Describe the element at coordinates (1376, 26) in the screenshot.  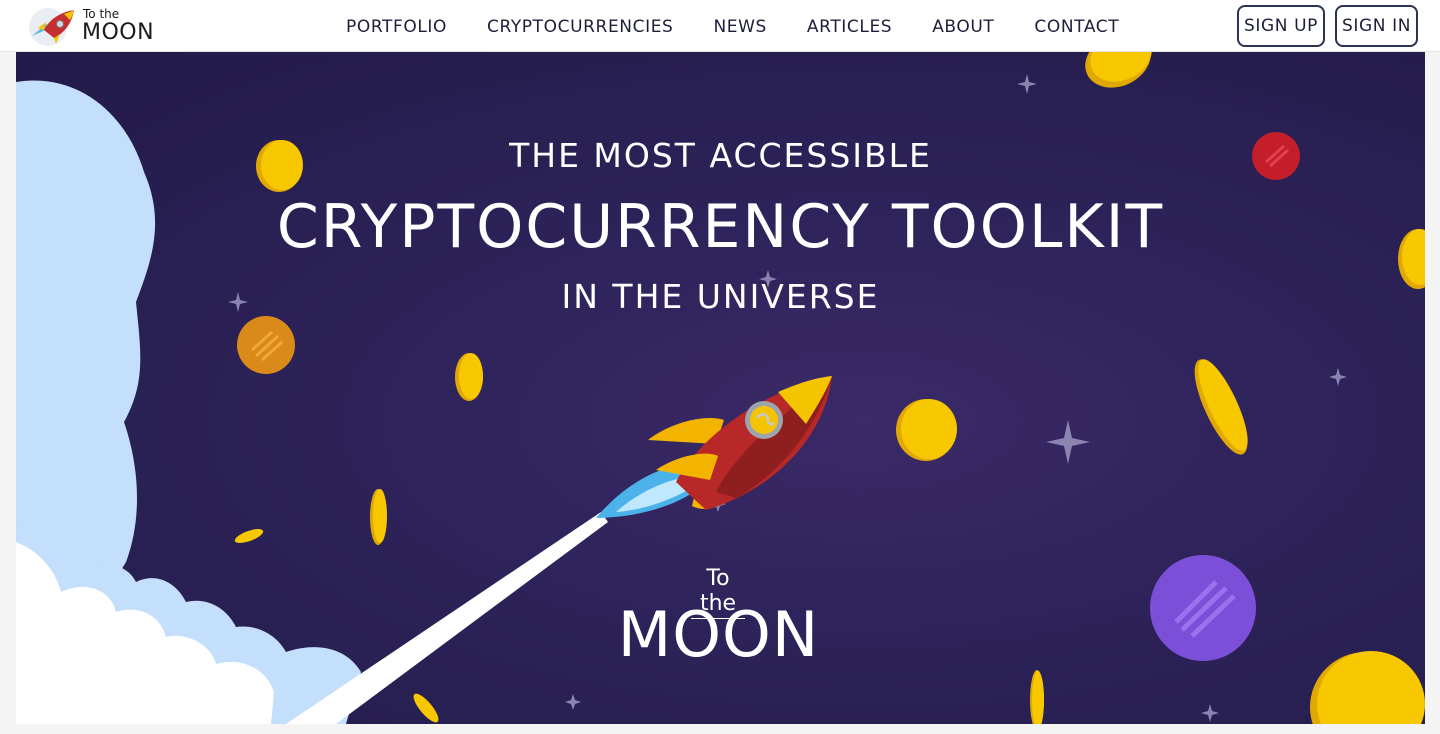
I see `sign-in-button: SIGN IN` at that location.